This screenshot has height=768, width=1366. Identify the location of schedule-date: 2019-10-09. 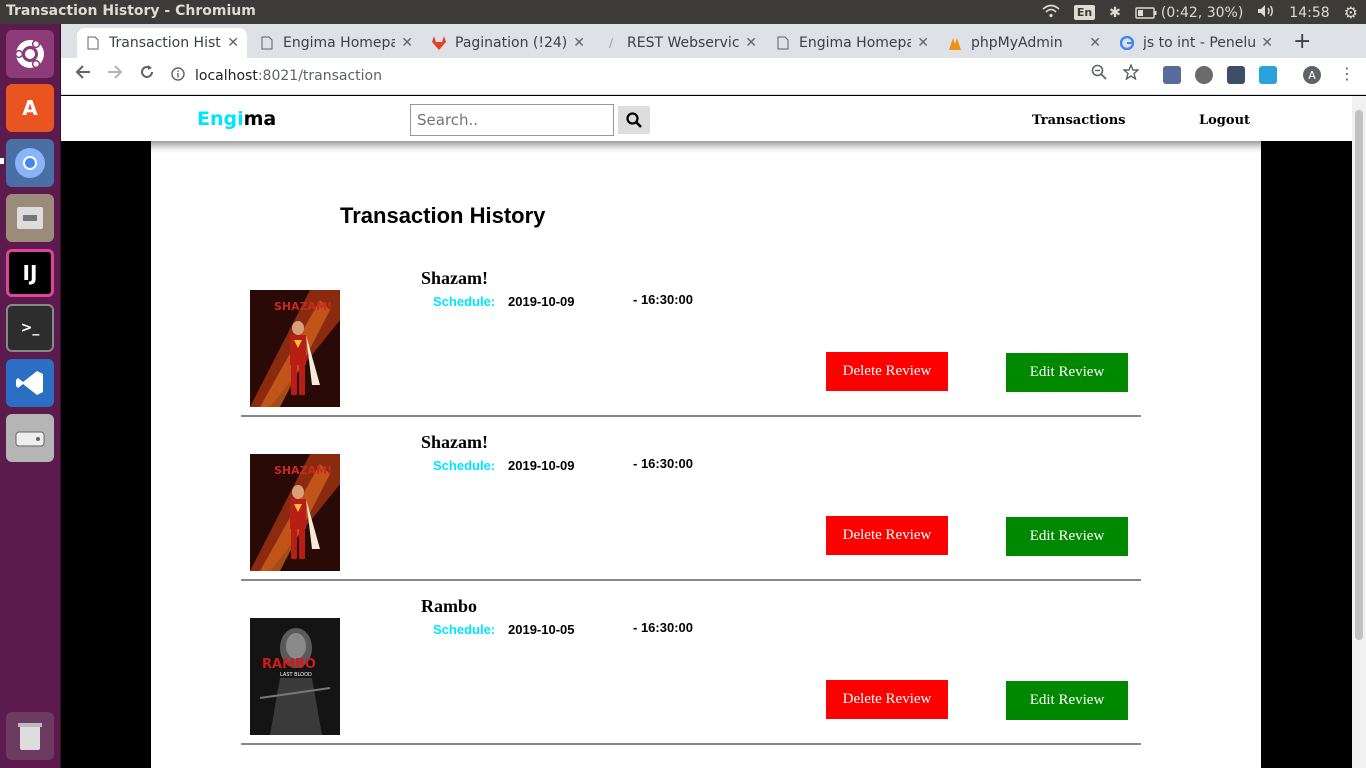
(541, 301).